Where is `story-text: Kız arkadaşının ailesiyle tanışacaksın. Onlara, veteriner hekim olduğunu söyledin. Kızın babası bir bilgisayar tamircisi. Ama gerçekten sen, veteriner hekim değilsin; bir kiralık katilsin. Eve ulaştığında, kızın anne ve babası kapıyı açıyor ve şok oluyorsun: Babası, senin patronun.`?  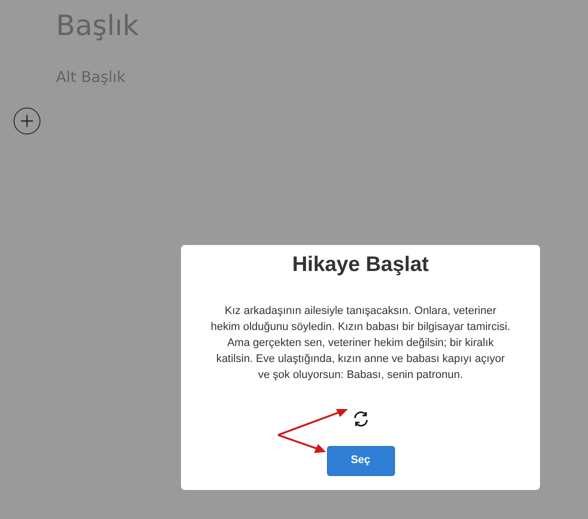
story-text: Kız arkadaşının ailesiyle tanışacaksın. Onlara, veteriner hekim olduğunu söyledin. Kızın babası bir bilgisayar tamircisi. Ama gerçekten sen, veteriner hekim değilsin; bir kiralık katilsin. Eve ulaştığında, kızın anne ve babası kapıyı açıyor ve şok oluyorsun: Babası, senin patronun. is located at coordinates (360, 343).